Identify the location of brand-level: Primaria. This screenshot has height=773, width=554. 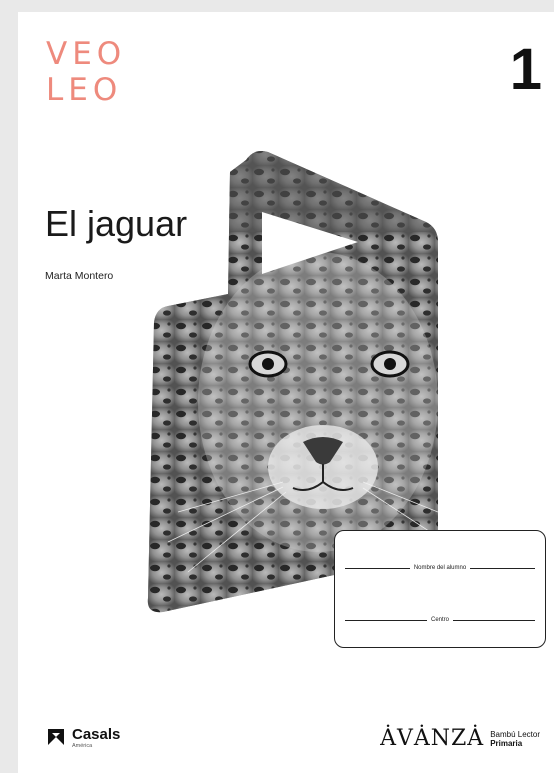
(506, 743).